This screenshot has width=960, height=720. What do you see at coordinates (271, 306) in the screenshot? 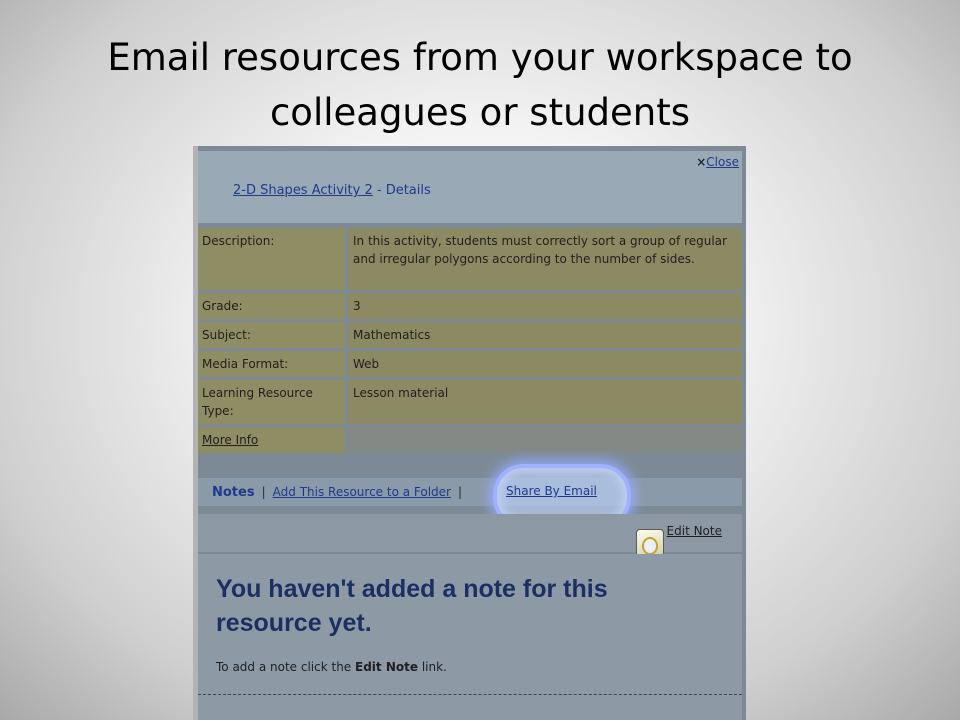
I see `field-label: Grade:` at bounding box center [271, 306].